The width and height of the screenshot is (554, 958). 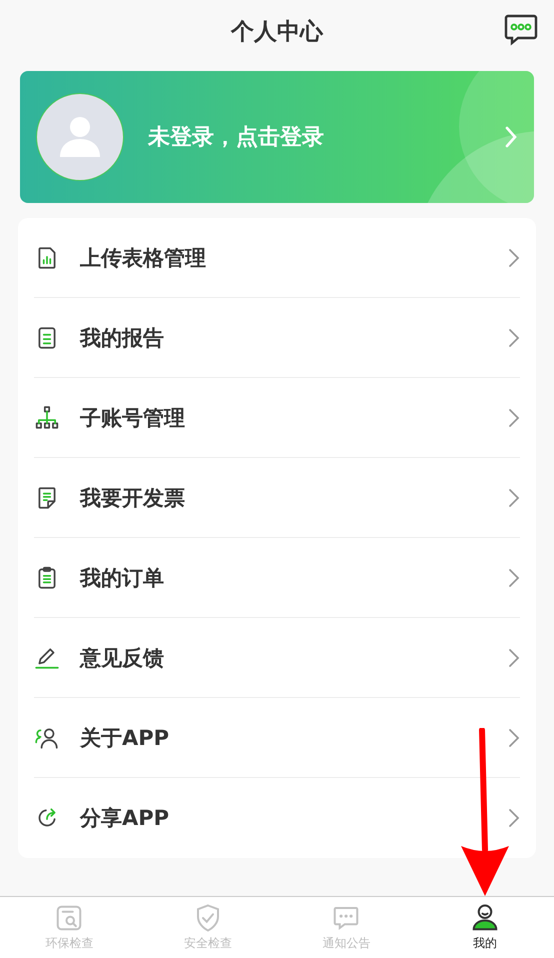 What do you see at coordinates (294, 418) in the screenshot?
I see `menu-item: 子账号管理` at bounding box center [294, 418].